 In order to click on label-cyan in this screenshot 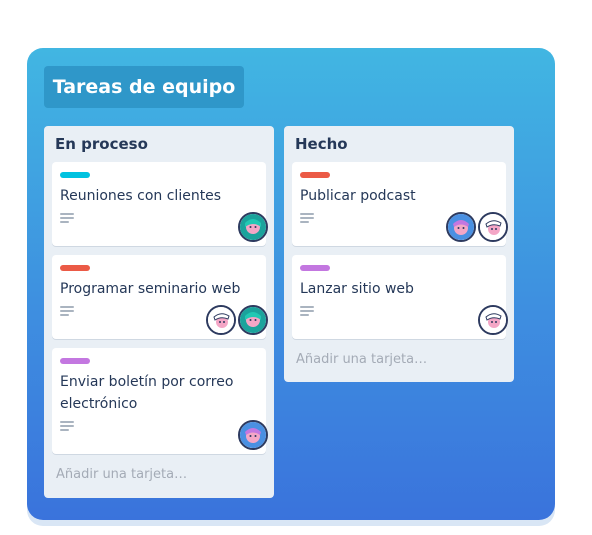, I will do `click(75, 175)`.